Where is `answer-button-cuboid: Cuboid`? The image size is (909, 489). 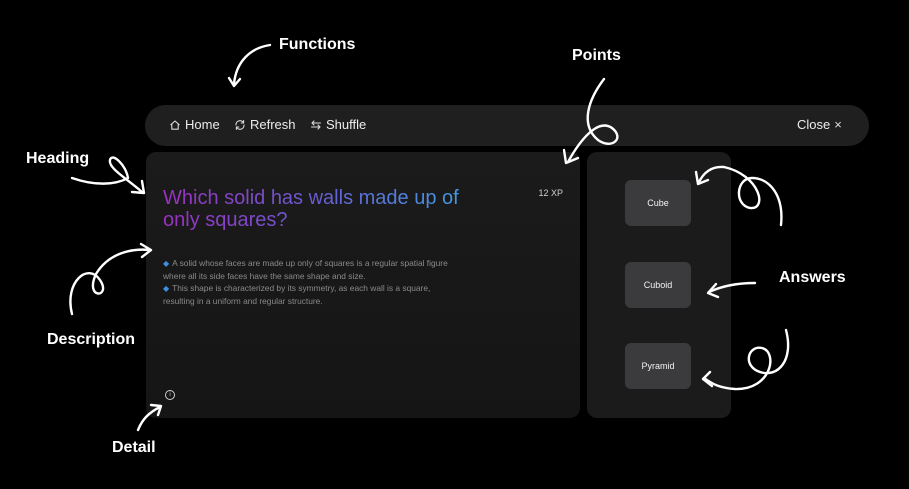 answer-button-cuboid: Cuboid is located at coordinates (658, 285).